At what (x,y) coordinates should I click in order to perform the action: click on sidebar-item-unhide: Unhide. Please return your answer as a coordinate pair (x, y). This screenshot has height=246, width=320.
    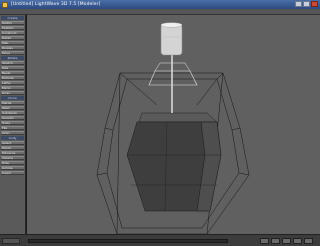
    Looking at the image, I should click on (12, 168).